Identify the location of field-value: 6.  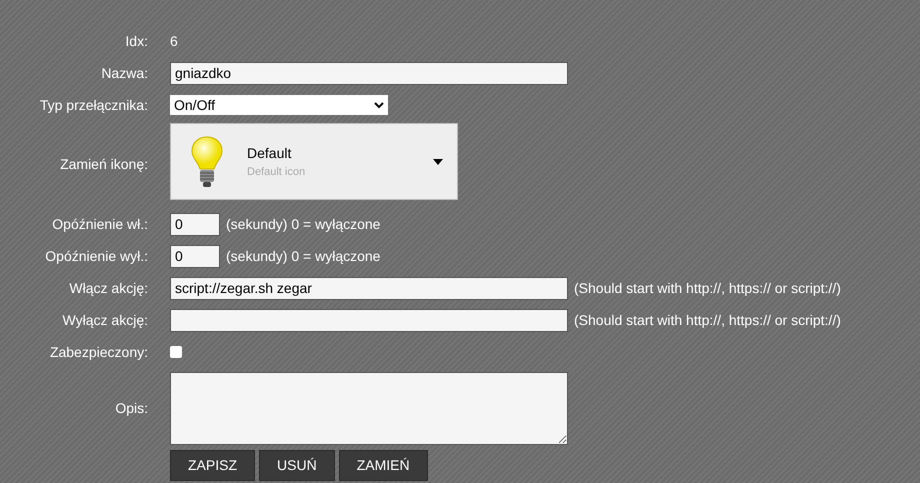
(174, 41).